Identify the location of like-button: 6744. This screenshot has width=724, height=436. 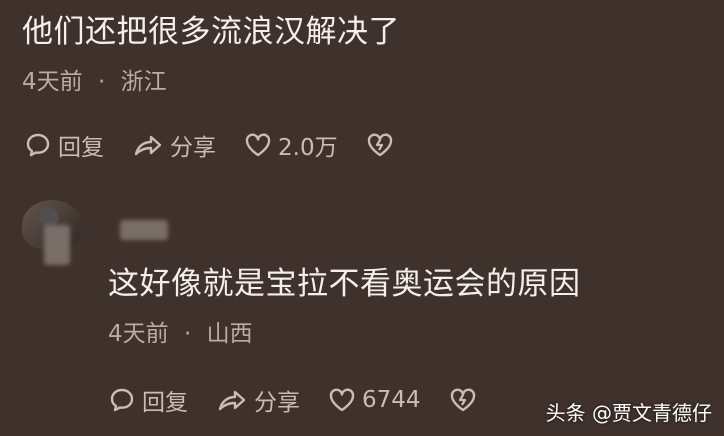
(374, 400).